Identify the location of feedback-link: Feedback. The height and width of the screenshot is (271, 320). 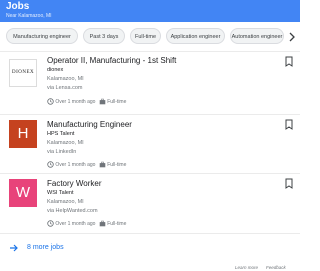
(276, 267).